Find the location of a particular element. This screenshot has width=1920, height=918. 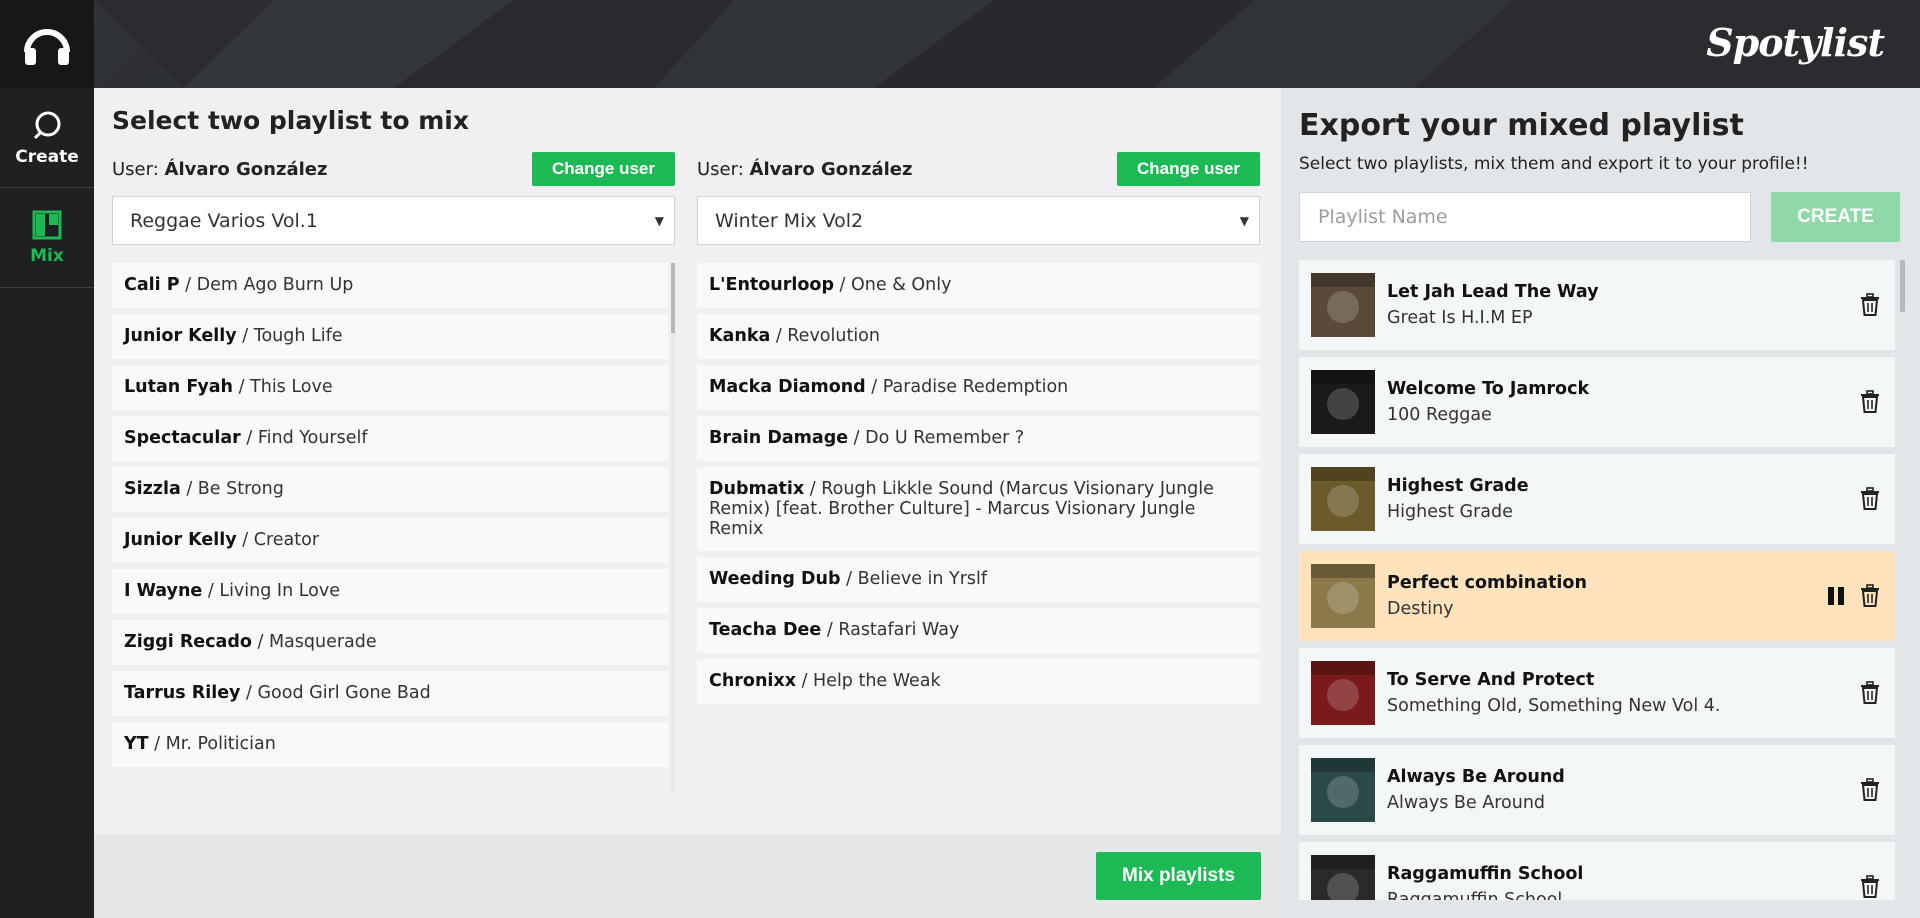

user-prefix: User: is located at coordinates (135, 169).